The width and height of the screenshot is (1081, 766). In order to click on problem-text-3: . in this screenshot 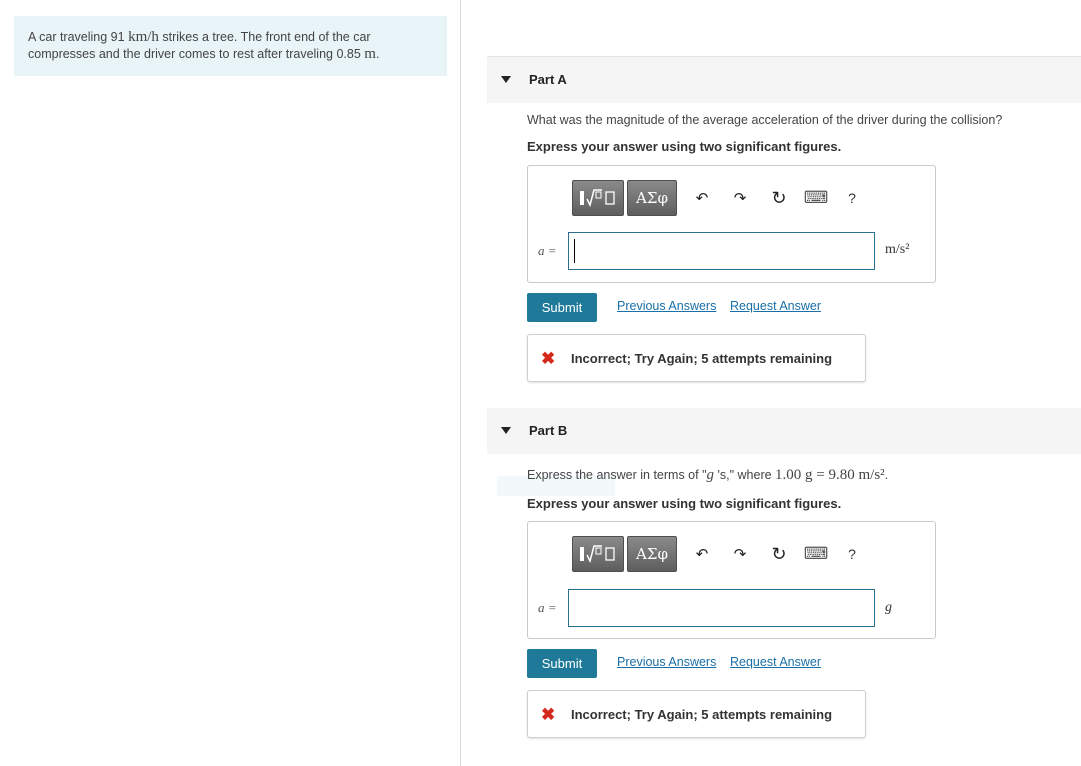, I will do `click(377, 54)`.